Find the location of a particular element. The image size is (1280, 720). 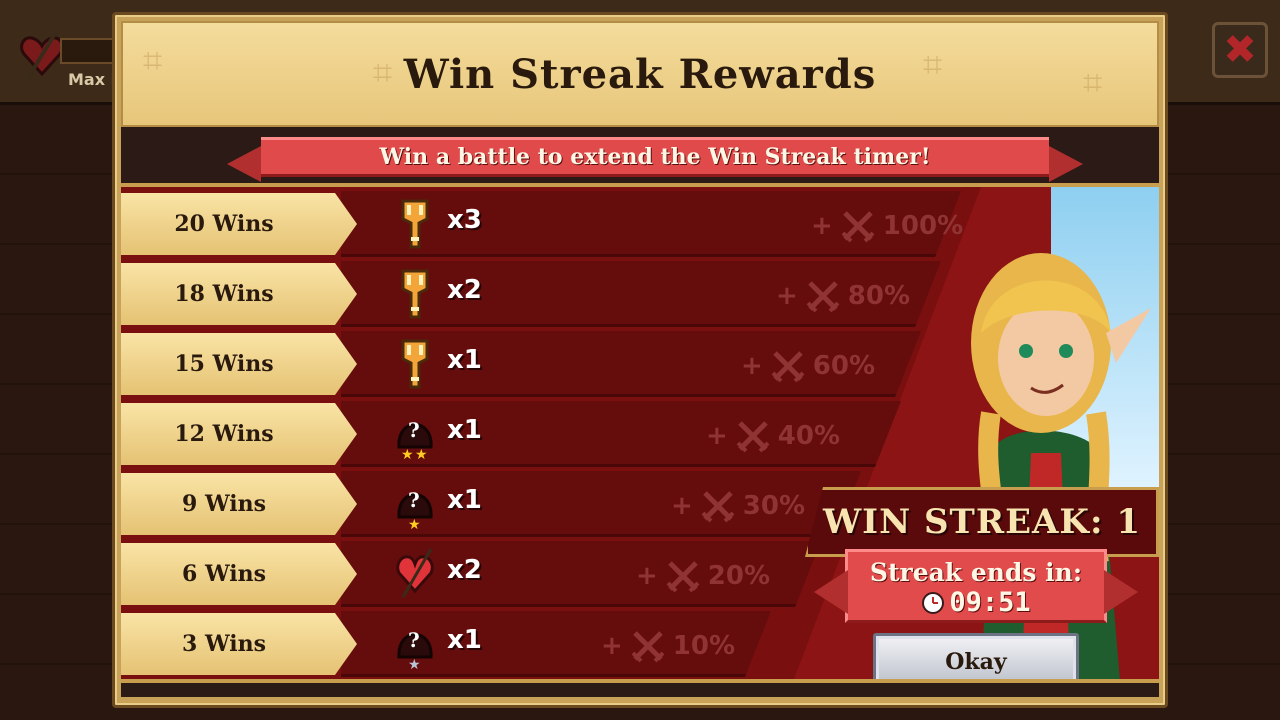

reward-quantity: x3 is located at coordinates (464, 220).